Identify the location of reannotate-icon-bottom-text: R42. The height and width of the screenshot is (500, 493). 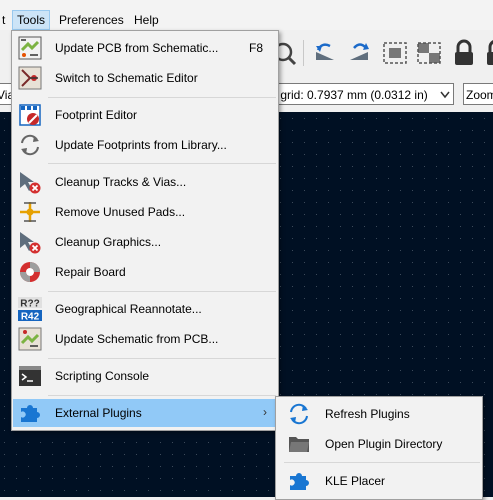
(30, 317).